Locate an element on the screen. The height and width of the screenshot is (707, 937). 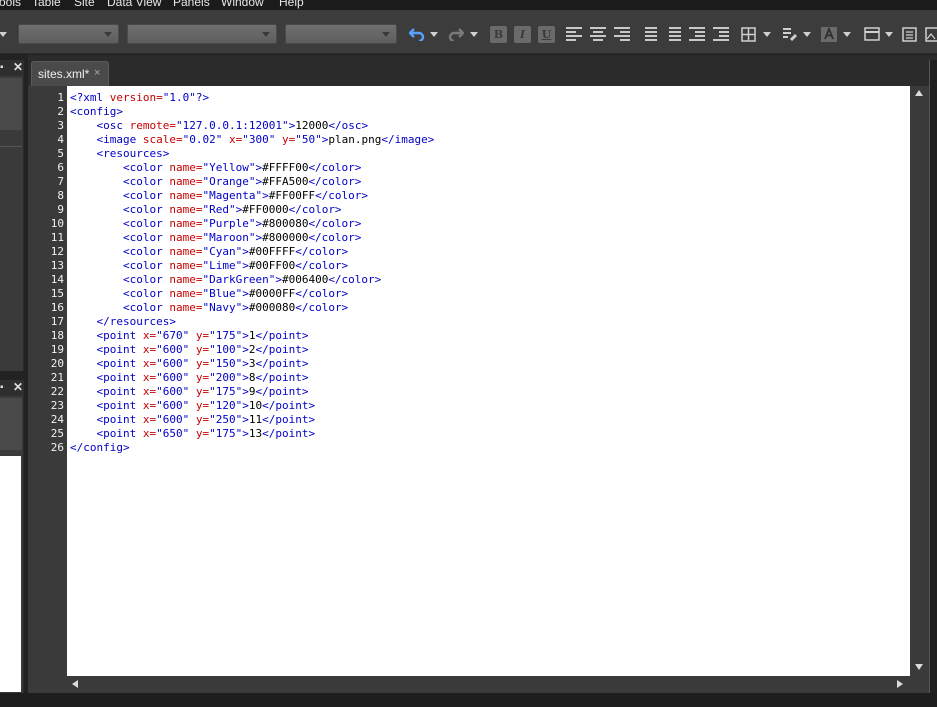
numbered-list-button is located at coordinates (649, 34).